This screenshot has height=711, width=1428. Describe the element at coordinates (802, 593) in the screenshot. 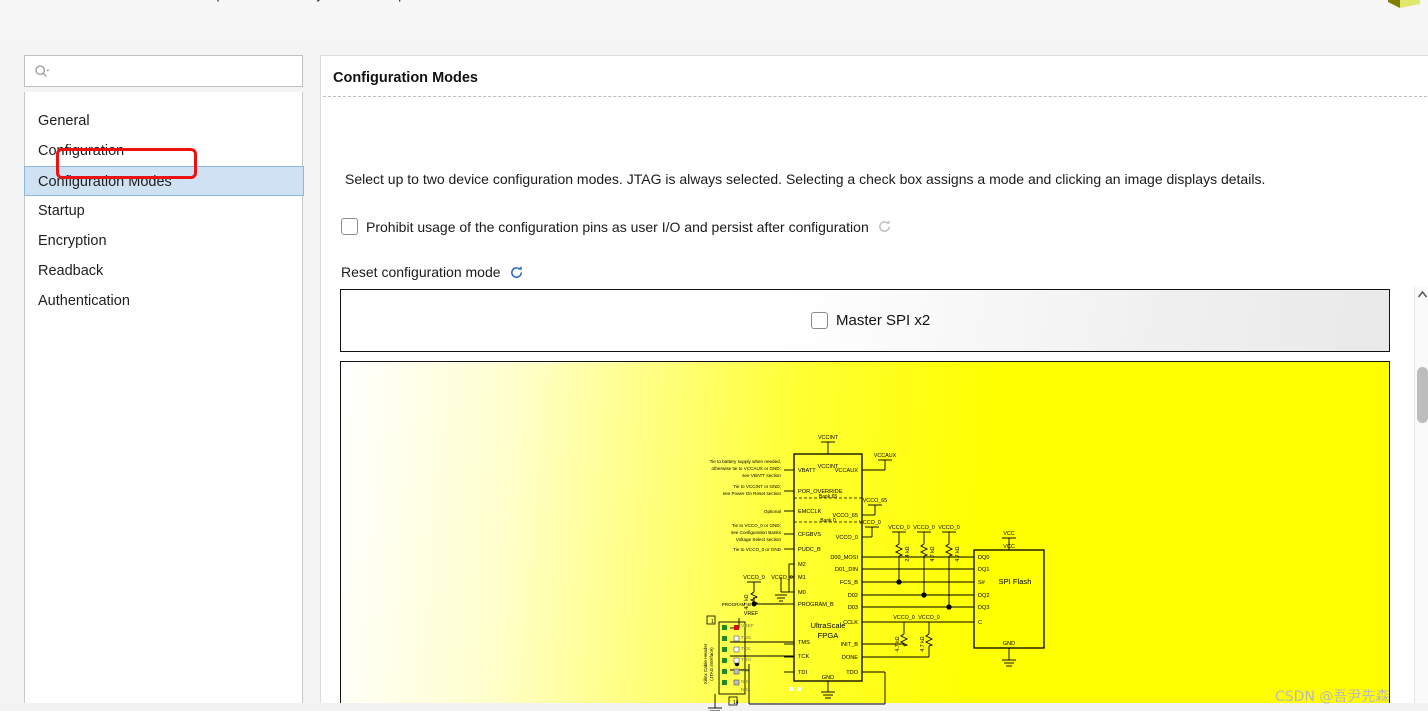

I see `svg-text: M0` at that location.